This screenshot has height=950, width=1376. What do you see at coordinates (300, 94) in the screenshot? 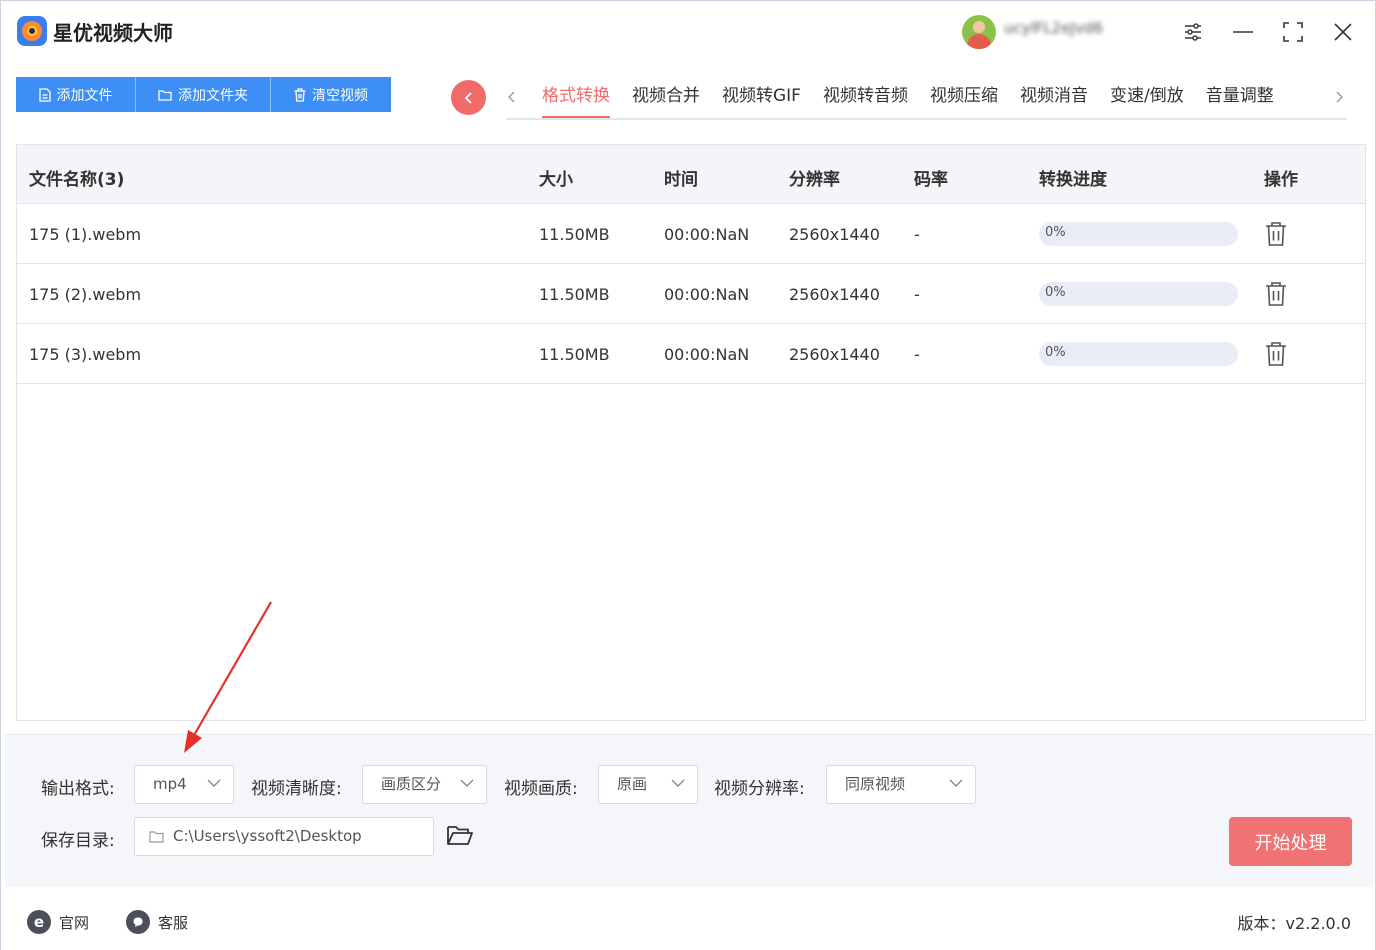
I see `trash-icon` at bounding box center [300, 94].